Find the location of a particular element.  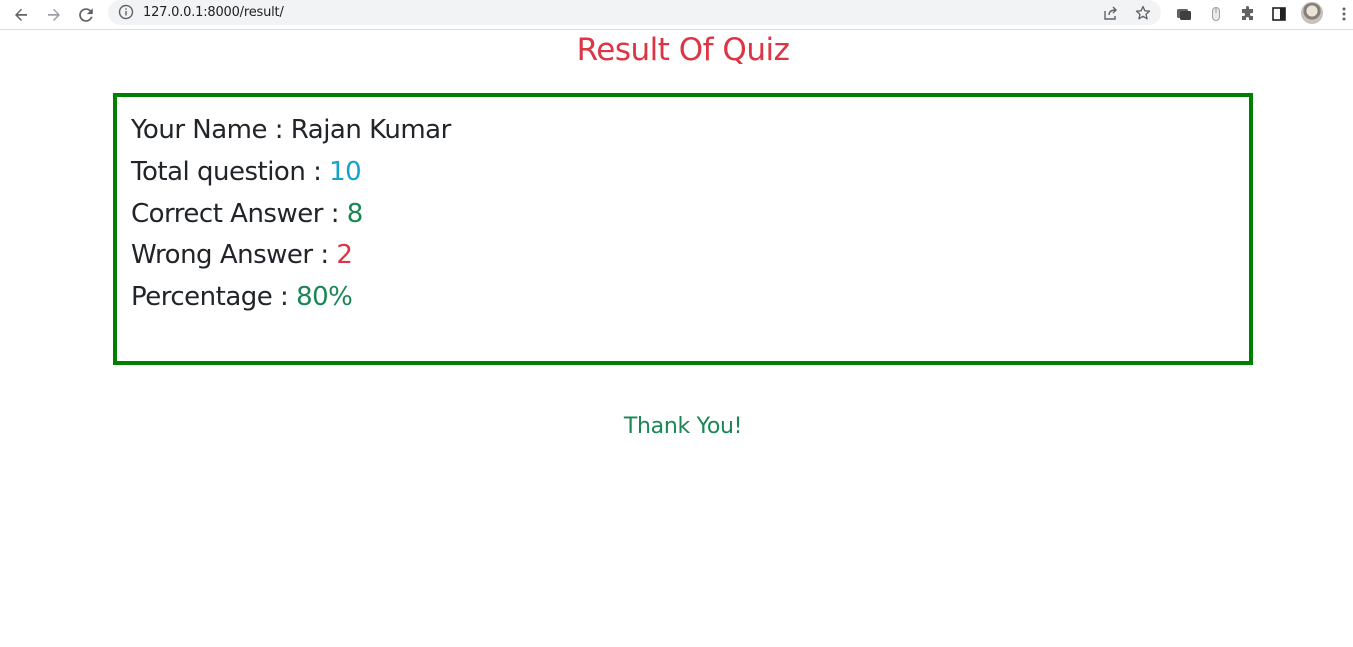

wrong-answer-row: Wrong Answer : 2 is located at coordinates (242, 255).